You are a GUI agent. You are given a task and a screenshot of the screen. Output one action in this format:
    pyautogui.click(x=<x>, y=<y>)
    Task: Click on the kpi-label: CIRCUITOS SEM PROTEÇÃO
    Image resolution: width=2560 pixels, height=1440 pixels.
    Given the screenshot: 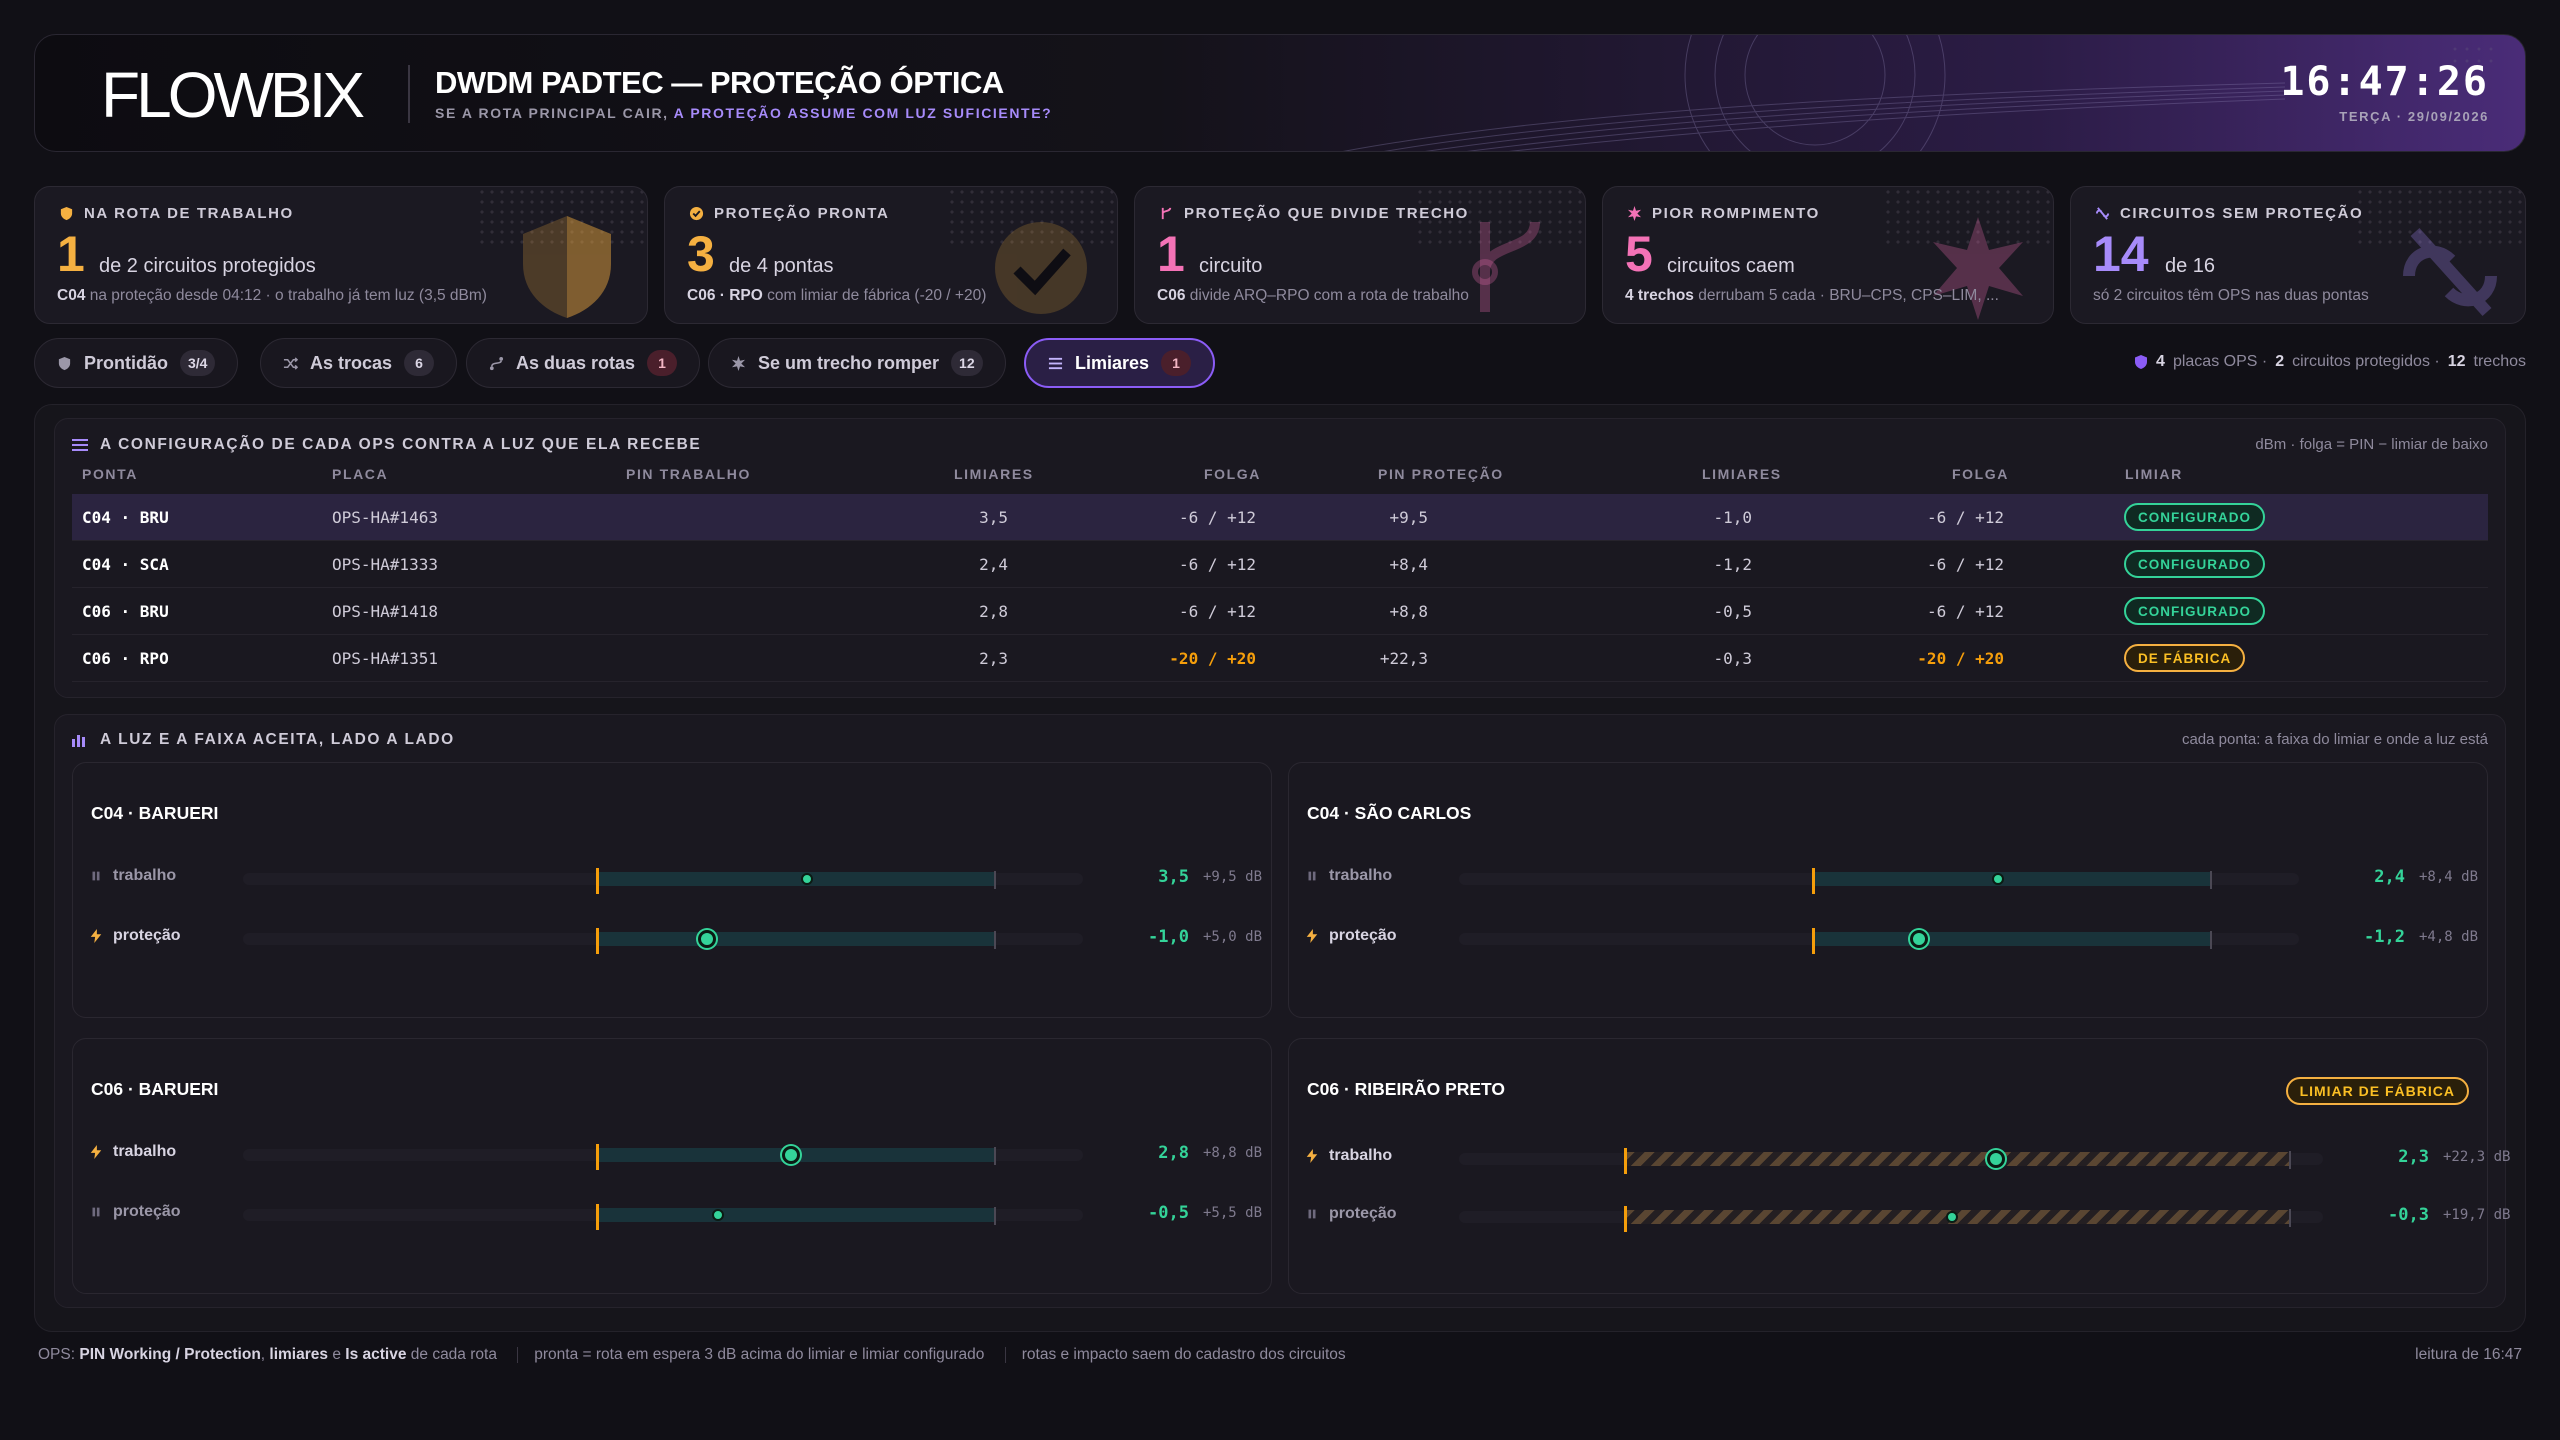 What is the action you would take?
    pyautogui.click(x=2229, y=213)
    